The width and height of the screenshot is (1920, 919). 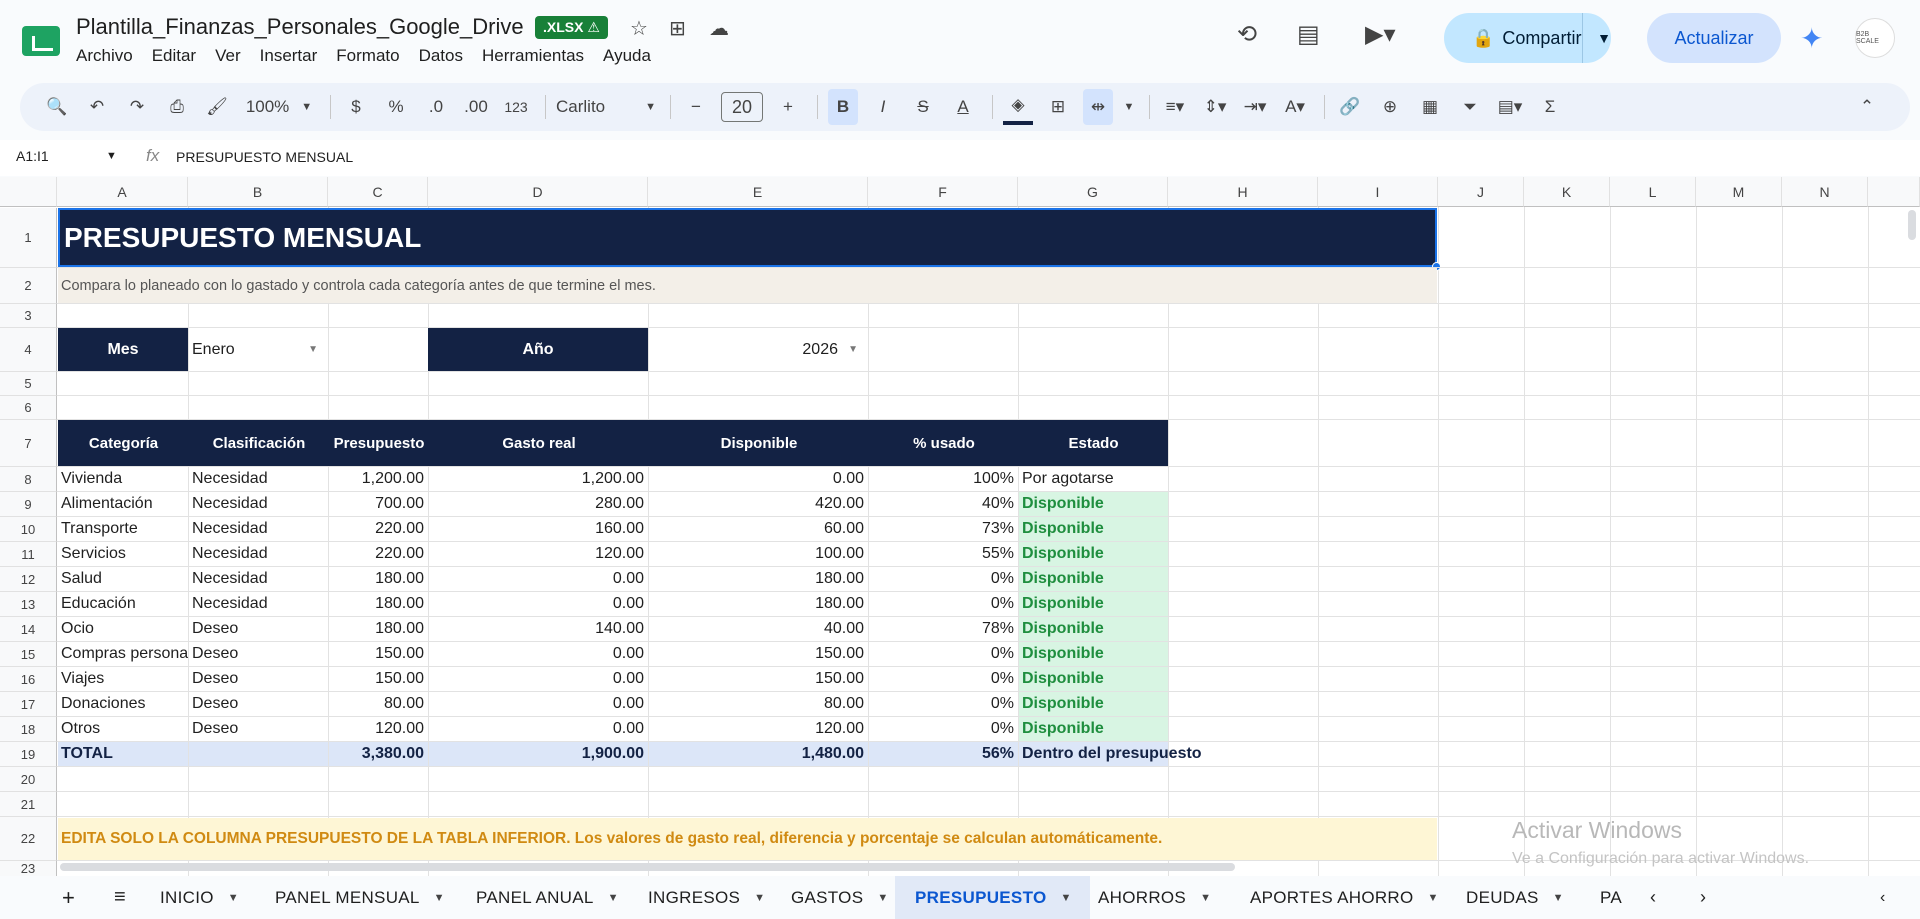 I want to click on row-header-17: 17, so click(x=28, y=704).